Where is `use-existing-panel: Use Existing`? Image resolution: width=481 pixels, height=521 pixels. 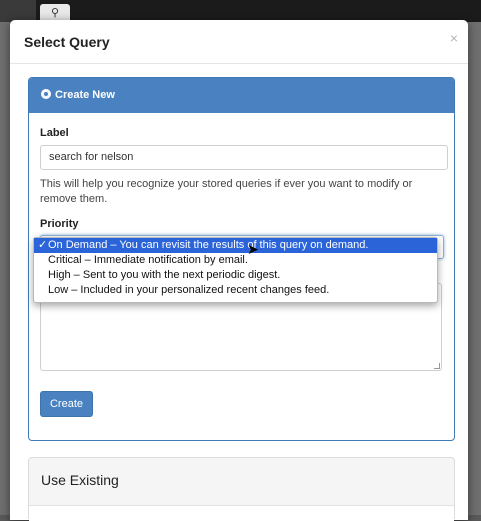
use-existing-panel: Use Existing is located at coordinates (241, 489).